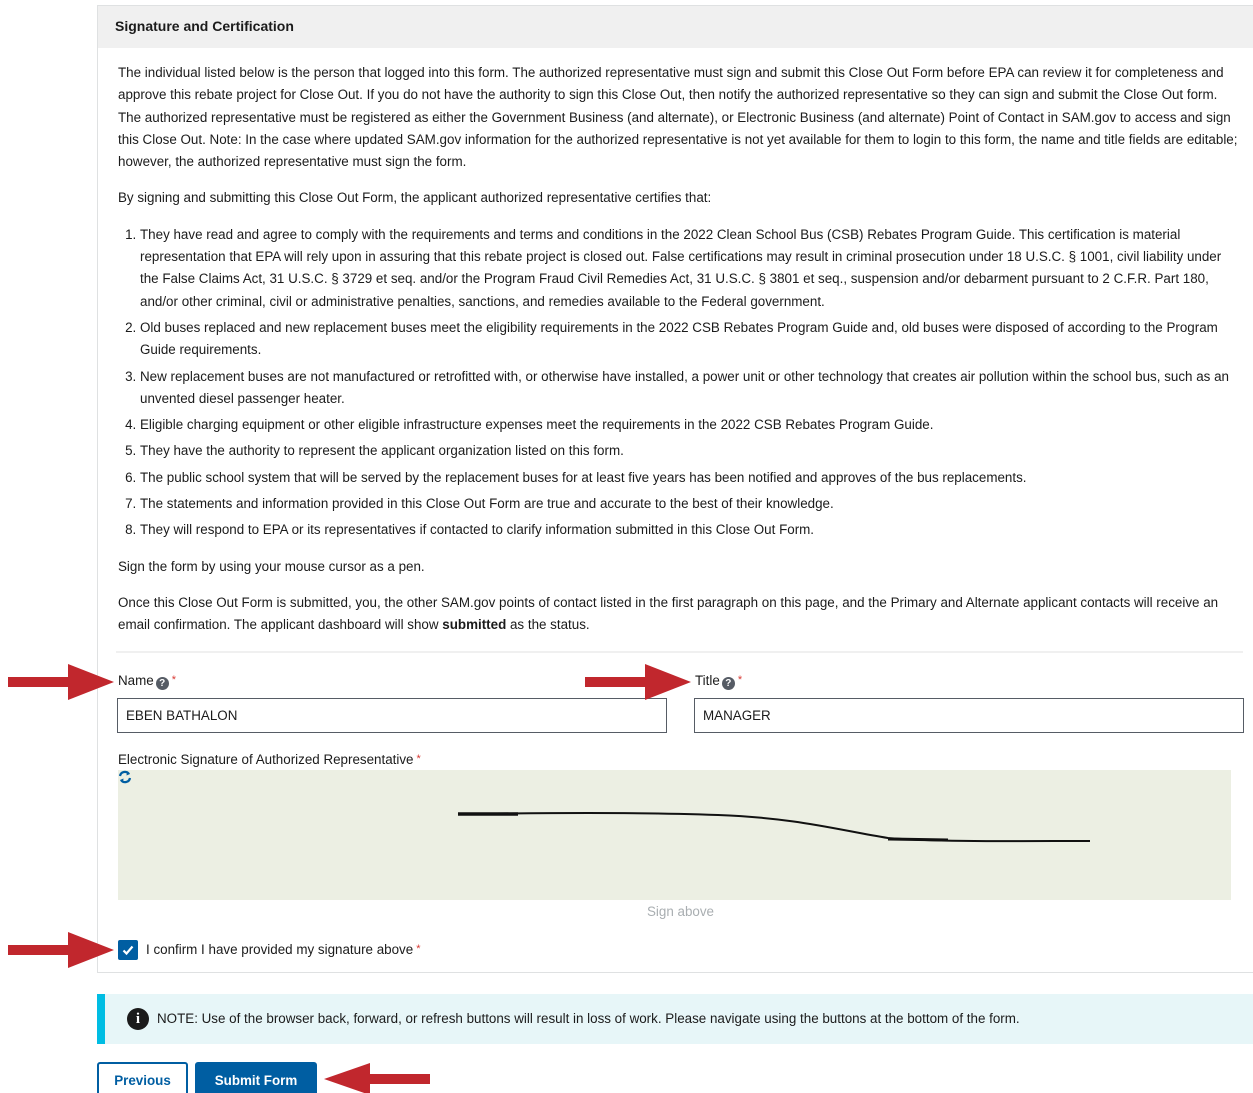 The image size is (1253, 1093). Describe the element at coordinates (142, 1077) in the screenshot. I see `previous-button: Previous` at that location.